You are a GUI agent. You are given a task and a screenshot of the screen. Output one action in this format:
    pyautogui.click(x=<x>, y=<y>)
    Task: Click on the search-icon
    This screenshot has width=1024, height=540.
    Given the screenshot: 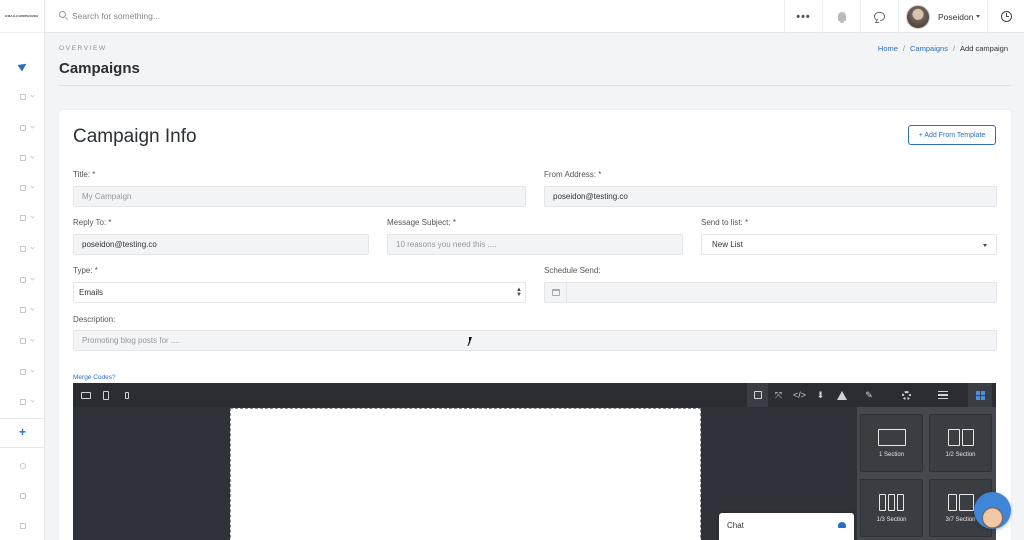 What is the action you would take?
    pyautogui.click(x=62, y=14)
    